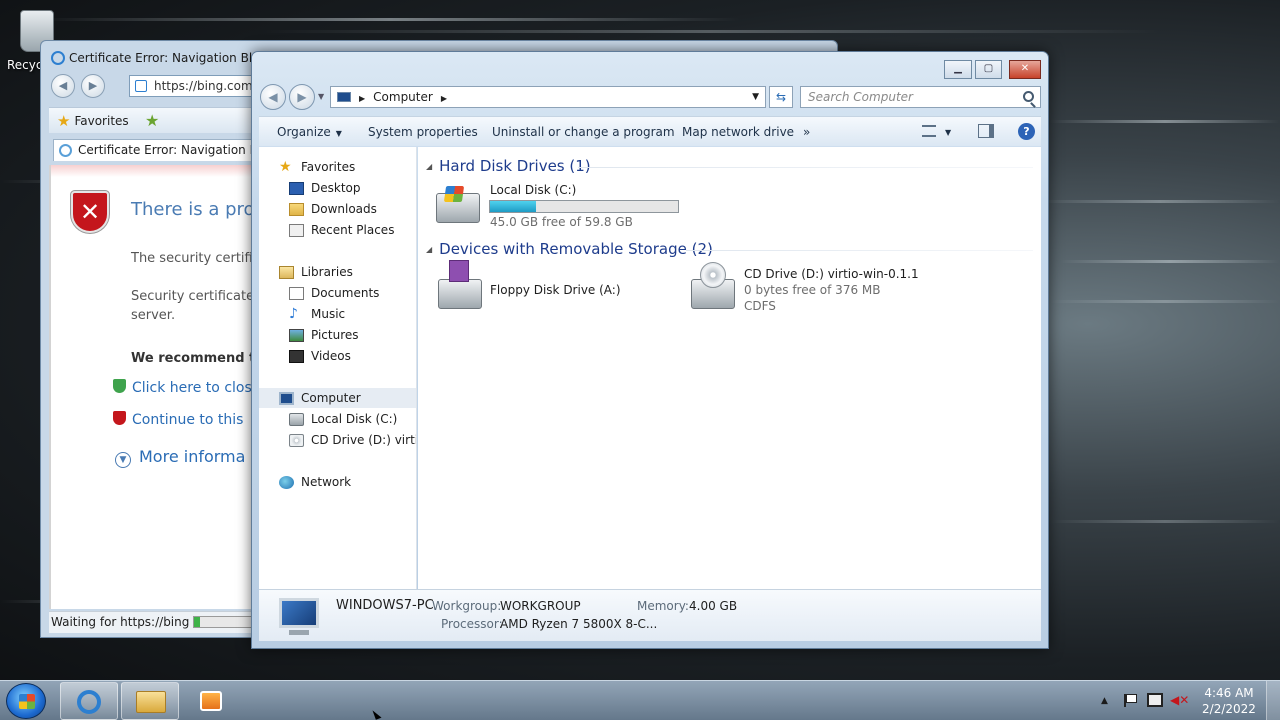 This screenshot has width=1280, height=720. I want to click on maximize-button: ▢, so click(988, 69).